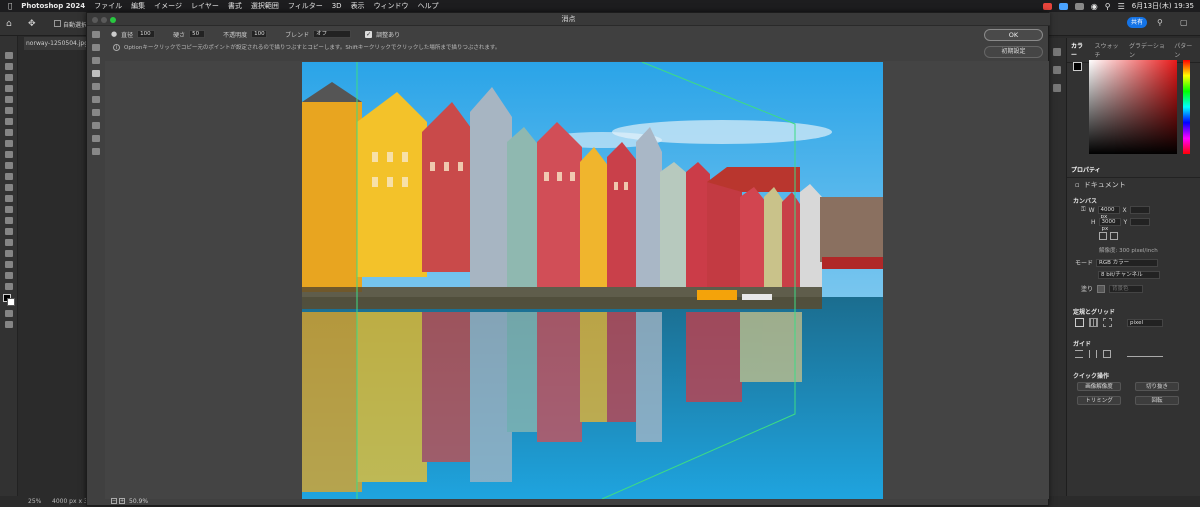 Image resolution: width=1200 pixels, height=507 pixels. What do you see at coordinates (8, 77) in the screenshot?
I see `lasso-tool-icon` at bounding box center [8, 77].